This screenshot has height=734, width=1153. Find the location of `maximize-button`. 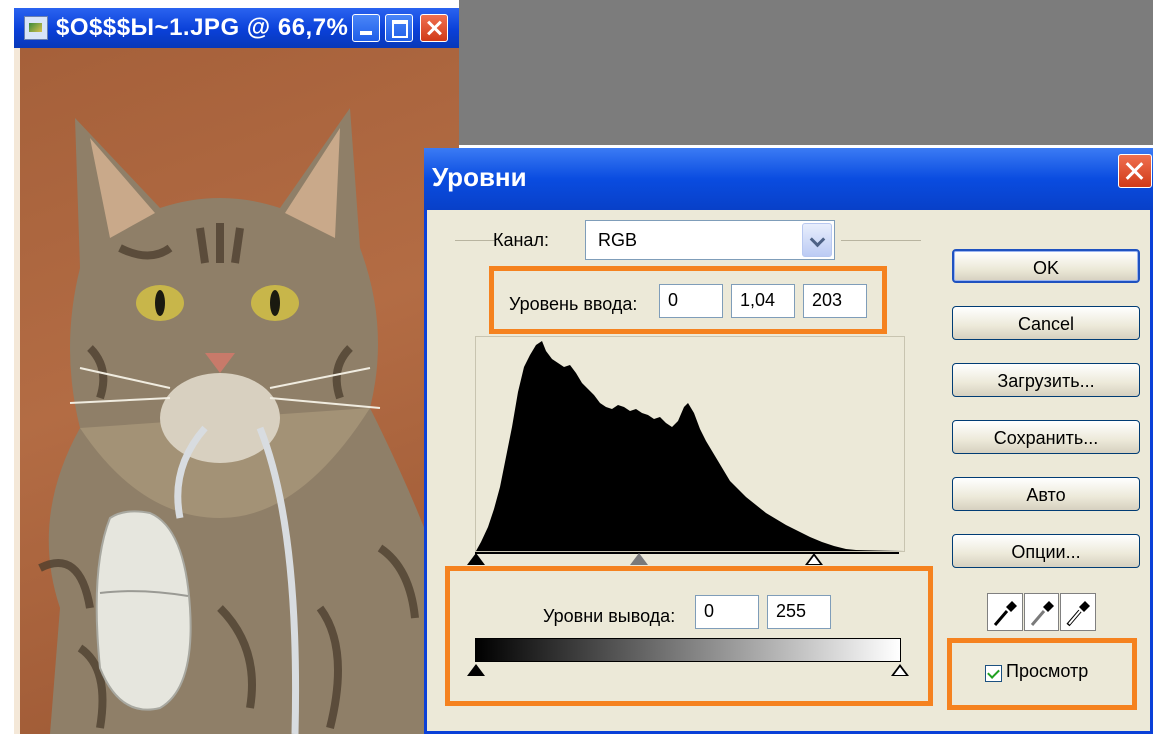

maximize-button is located at coordinates (399, 28).